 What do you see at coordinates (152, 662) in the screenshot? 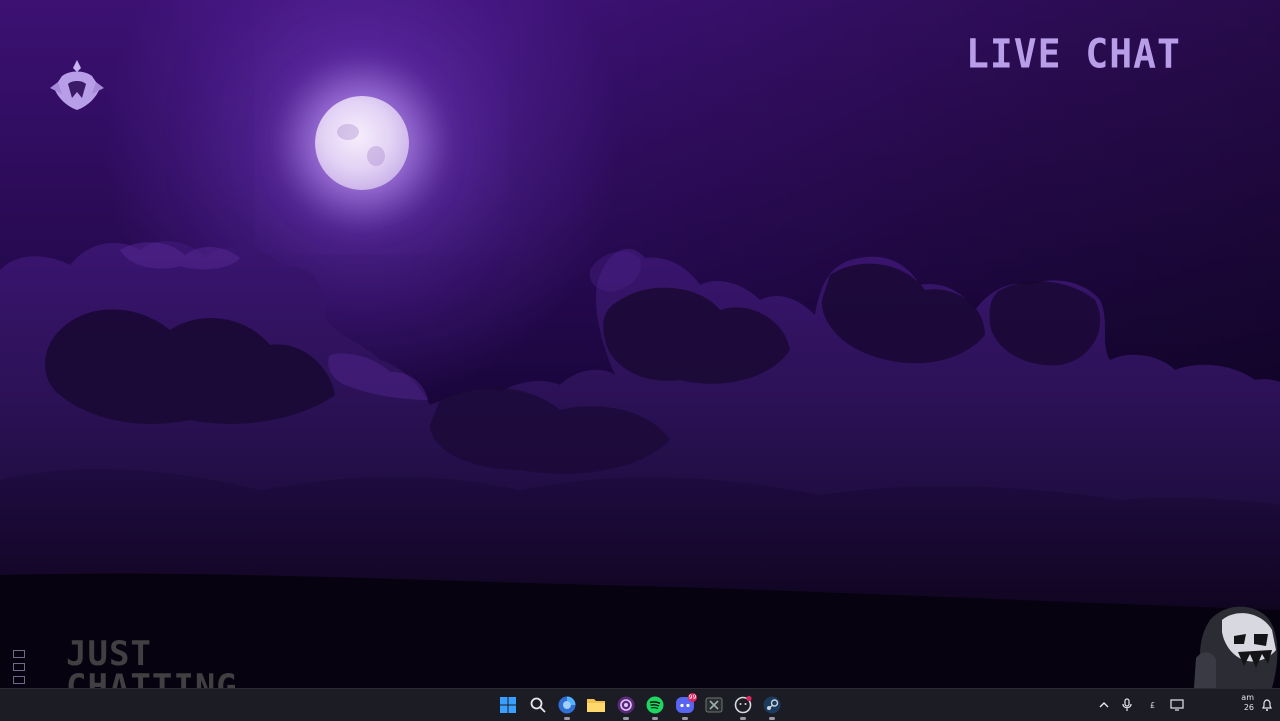
I see `category-label: JUST CHATTING` at bounding box center [152, 662].